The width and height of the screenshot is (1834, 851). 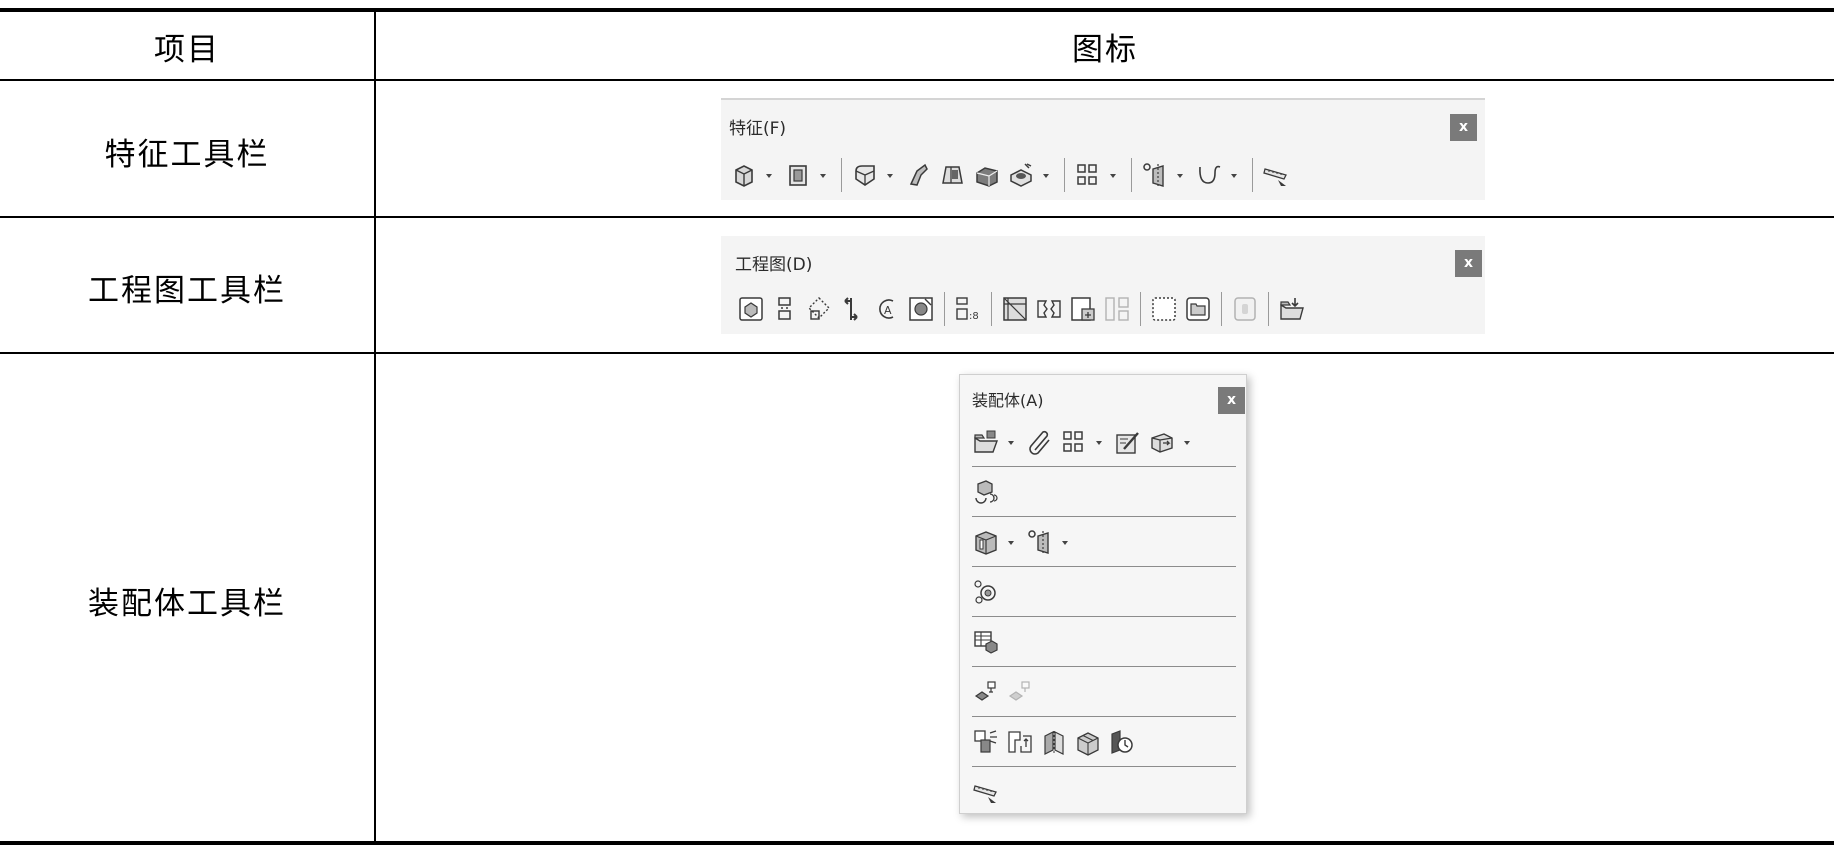 I want to click on drawing-icon-row: A :8, so click(x=1024, y=309).